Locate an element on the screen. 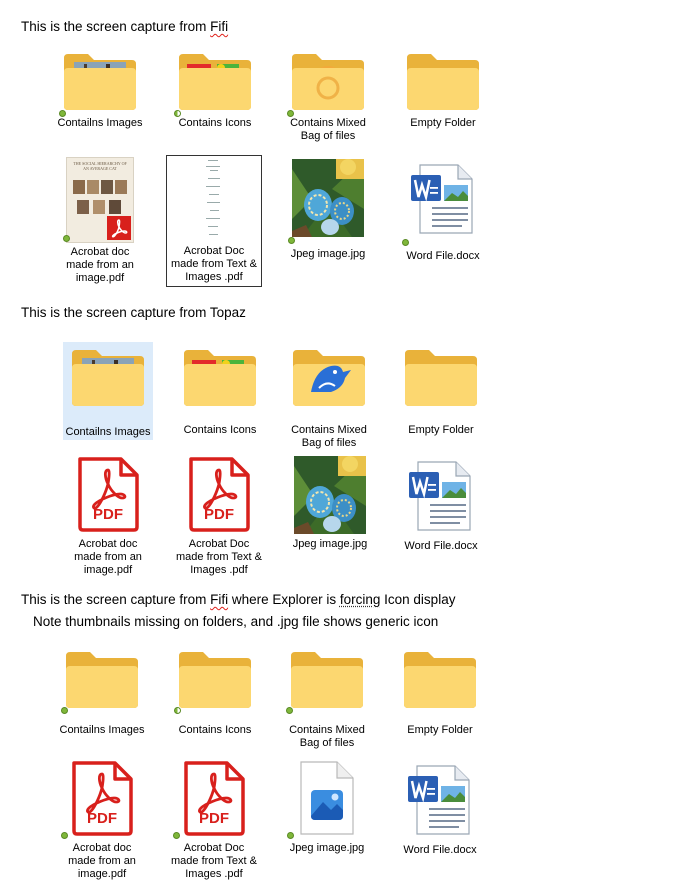 This screenshot has width=686, height=894. folder-with-mixed-files-icon is located at coordinates (328, 82).